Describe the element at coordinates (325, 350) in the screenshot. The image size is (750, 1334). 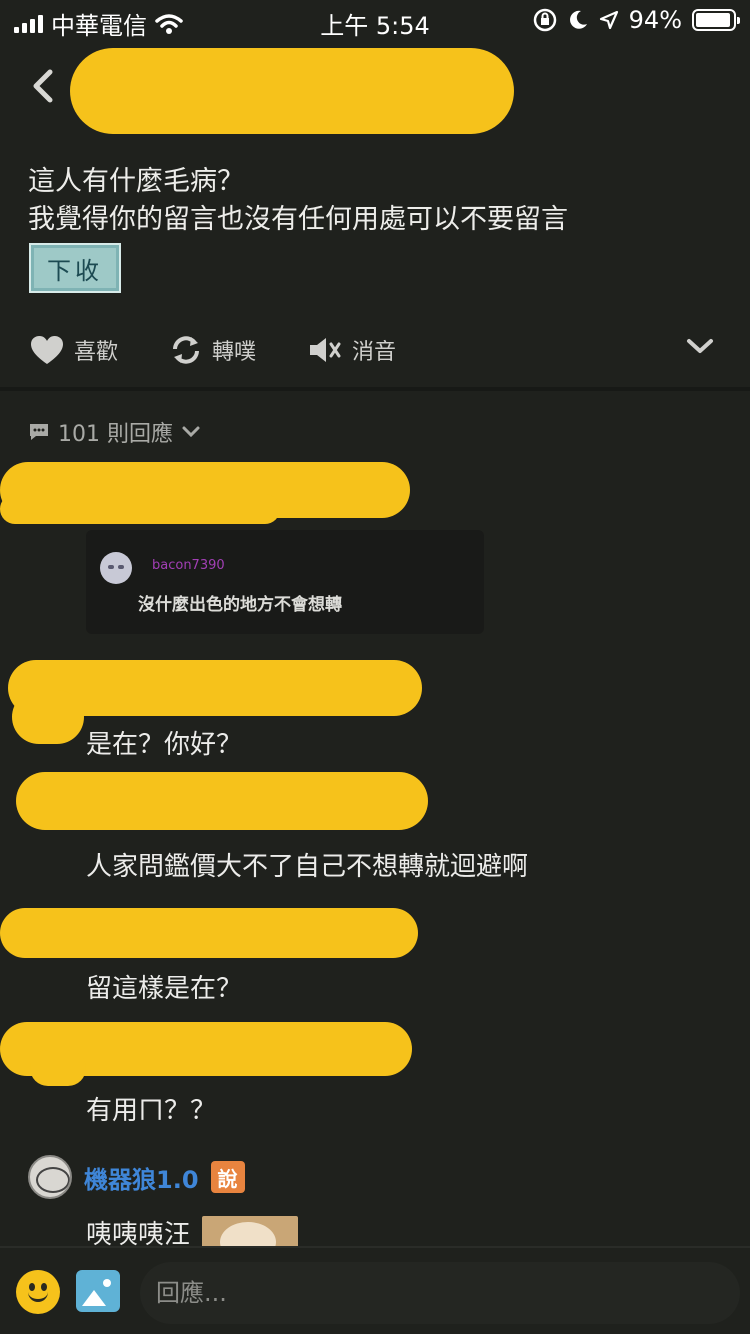
I see `speaker-mute-icon` at that location.